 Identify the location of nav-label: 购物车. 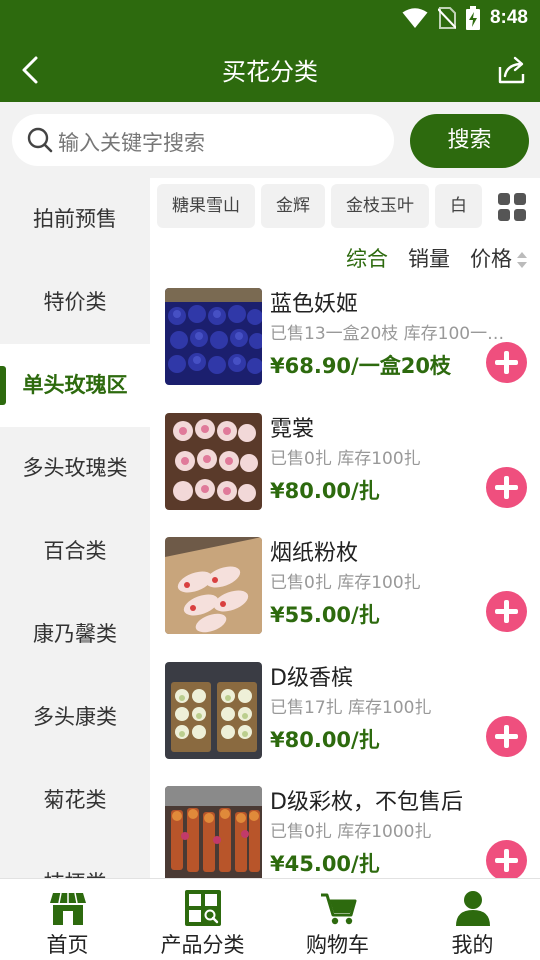
(337, 945).